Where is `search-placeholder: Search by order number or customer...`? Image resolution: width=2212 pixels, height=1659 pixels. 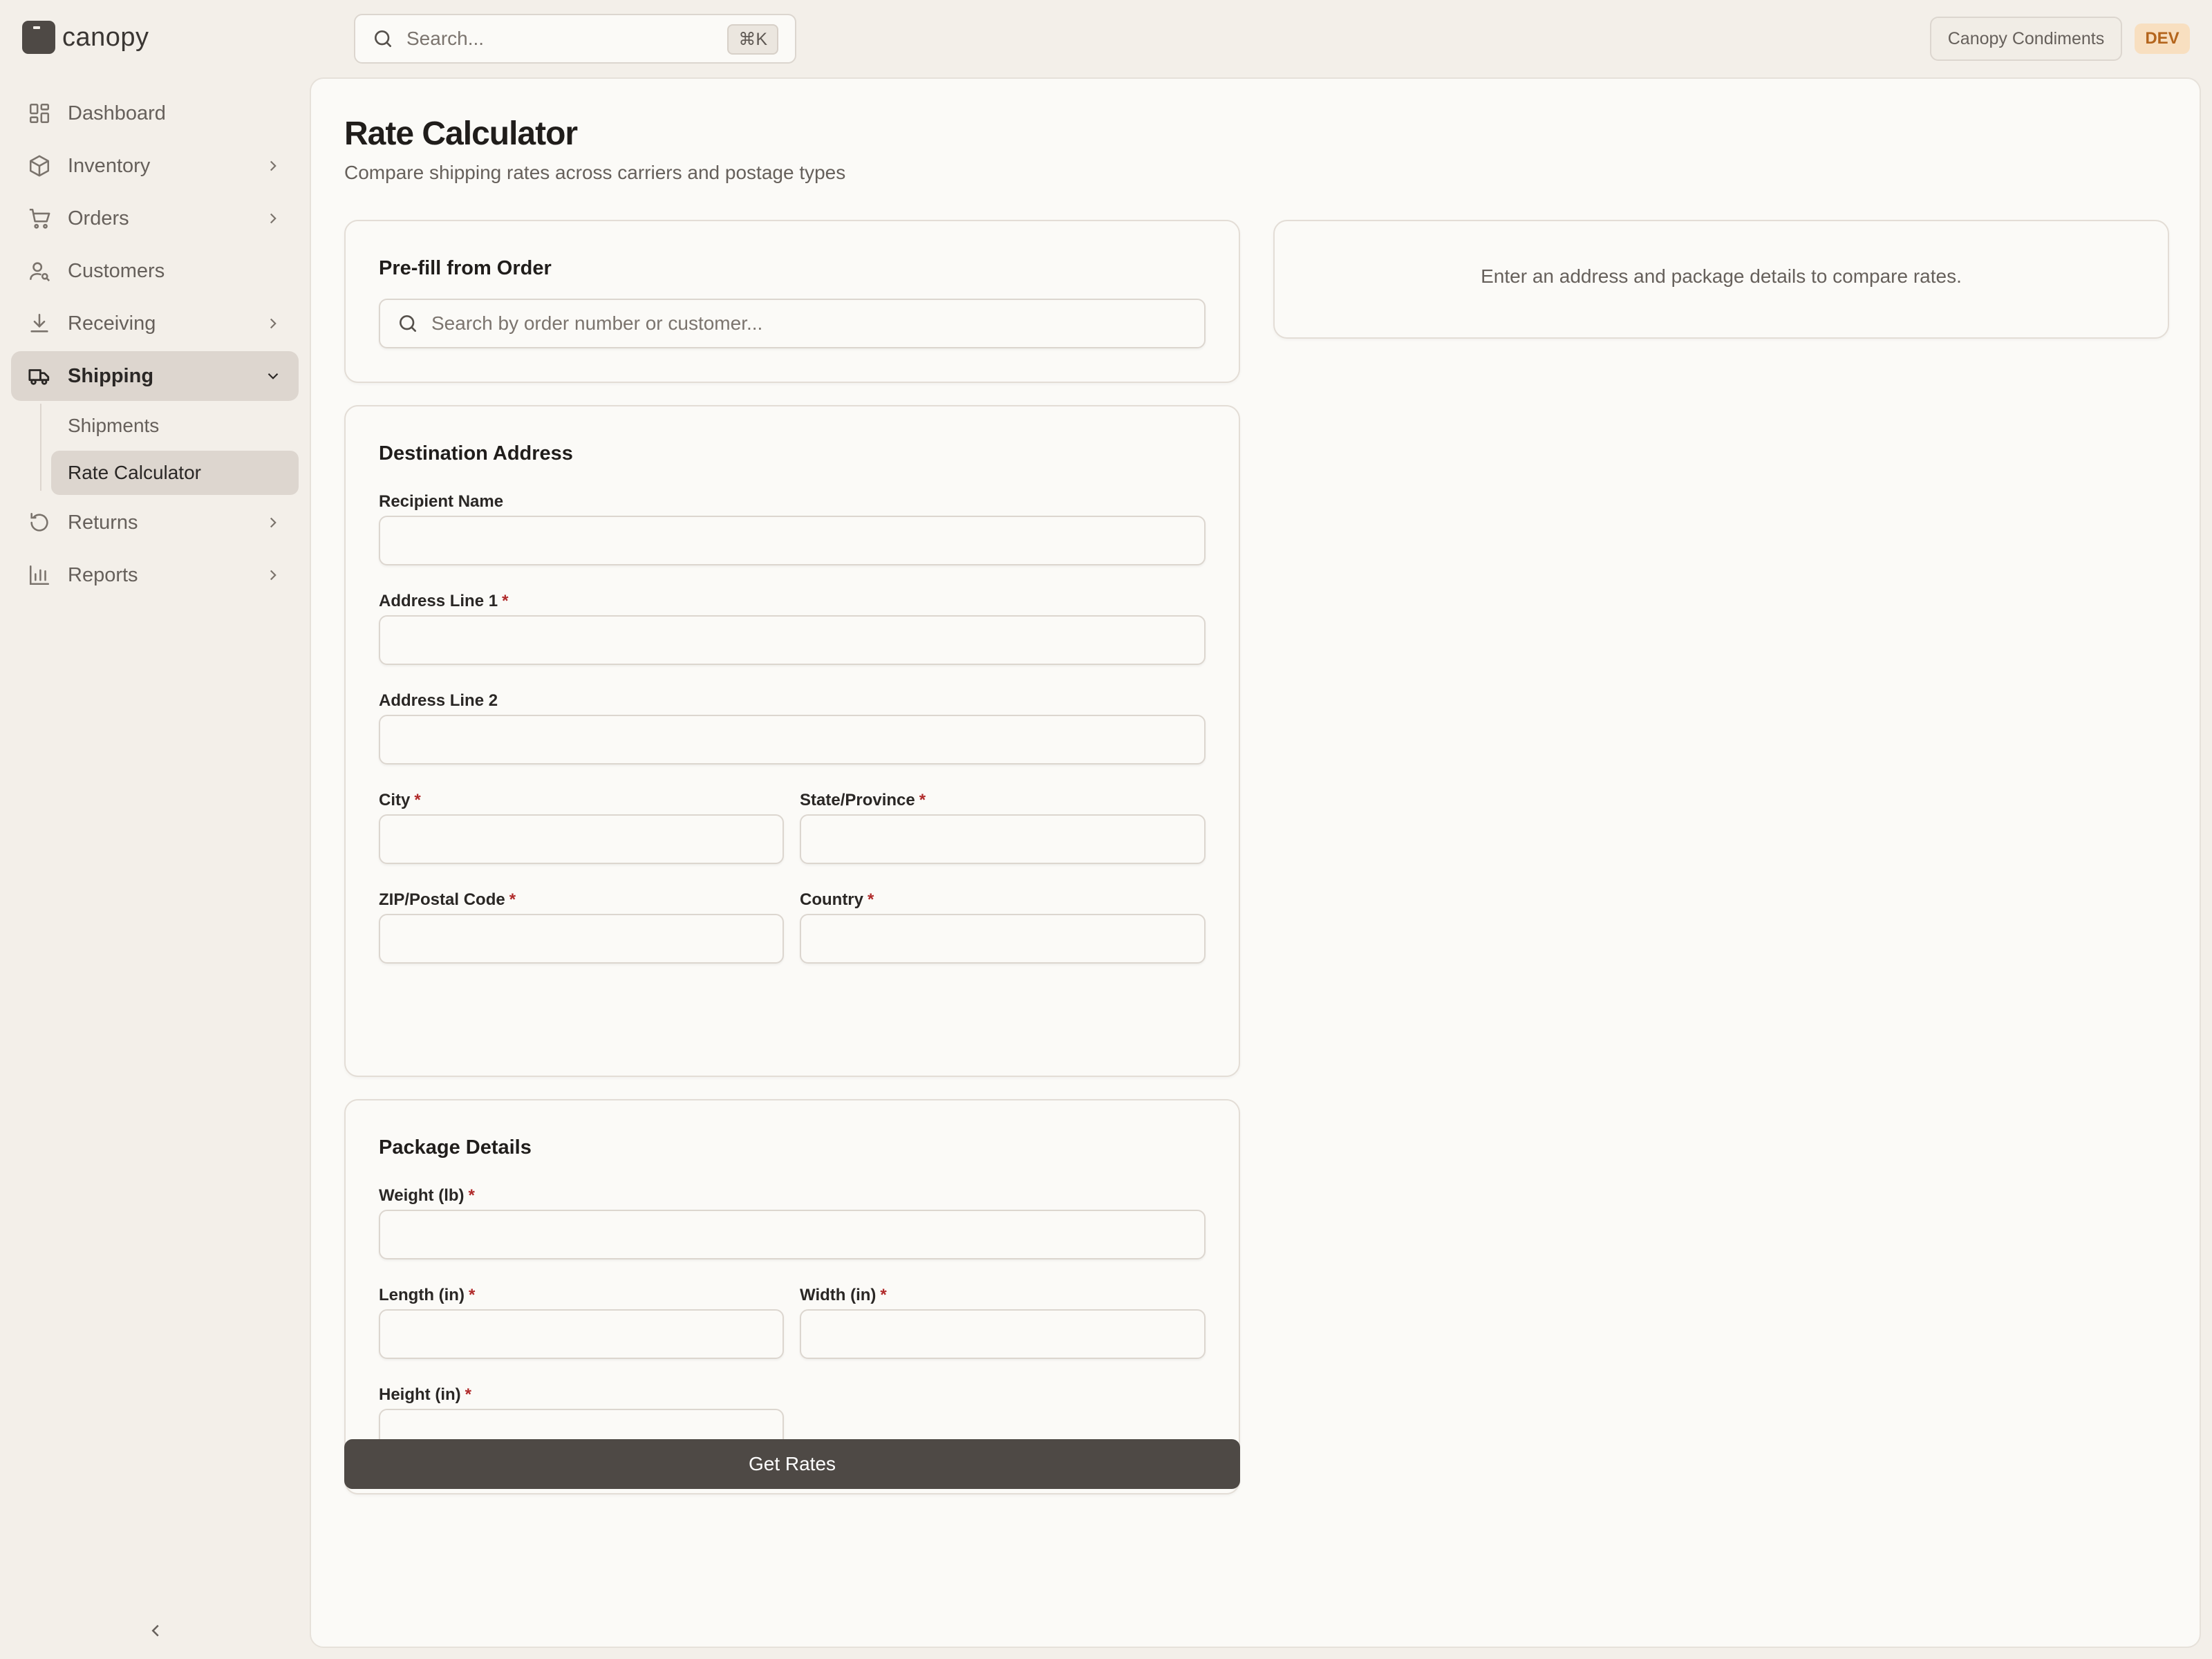 search-placeholder: Search by order number or customer... is located at coordinates (597, 323).